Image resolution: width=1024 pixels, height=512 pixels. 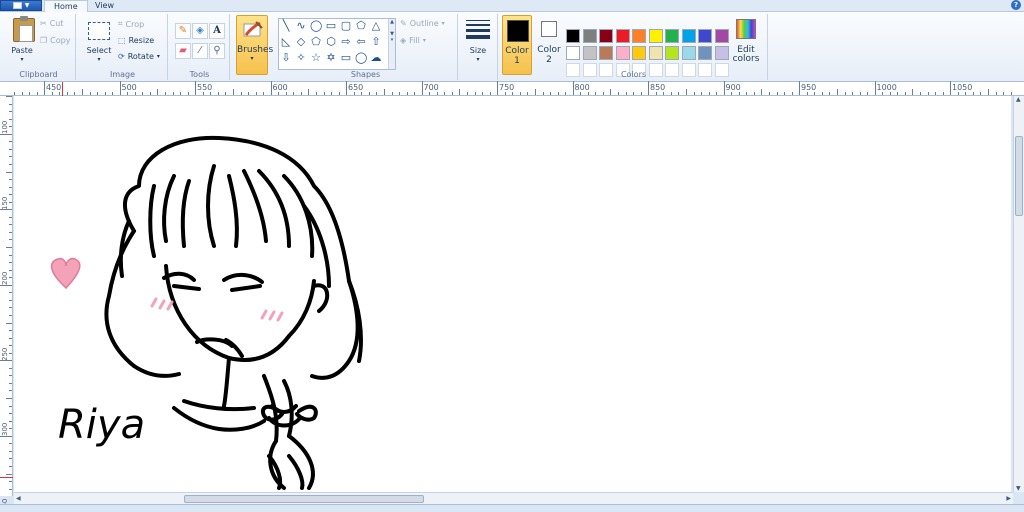 I want to click on ruler-label: 800, so click(x=582, y=87).